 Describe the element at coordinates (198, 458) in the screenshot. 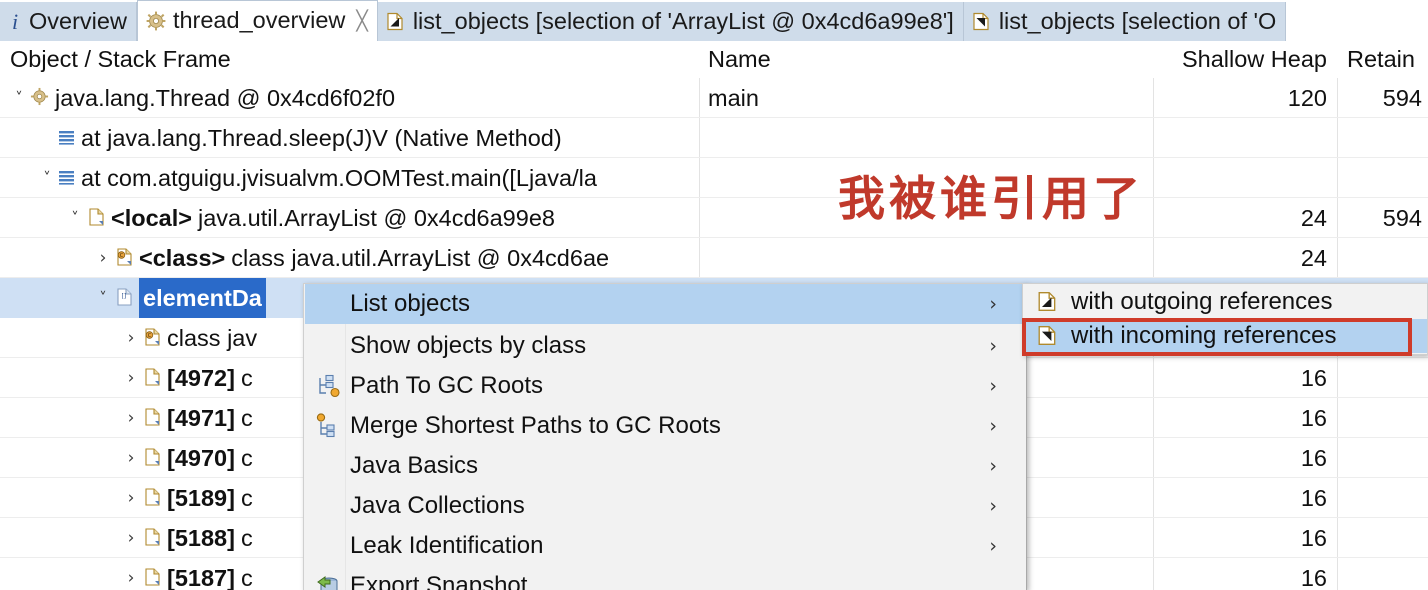

I see `cell-object: [4970] c` at that location.